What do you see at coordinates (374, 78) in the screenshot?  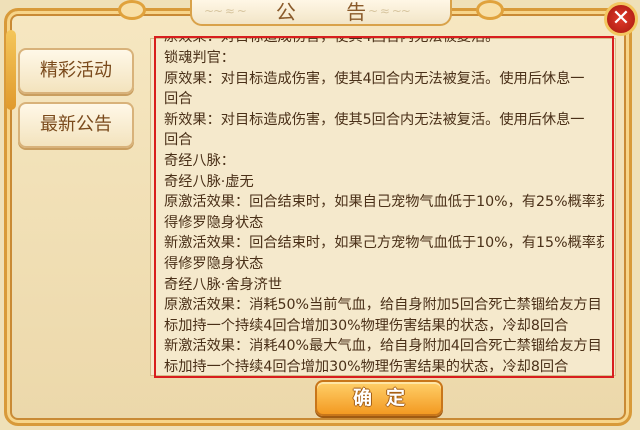 I see `announcement-line: 原效果：对目标造成伤害，使其4回合内无法被复活。使用后休息一` at bounding box center [374, 78].